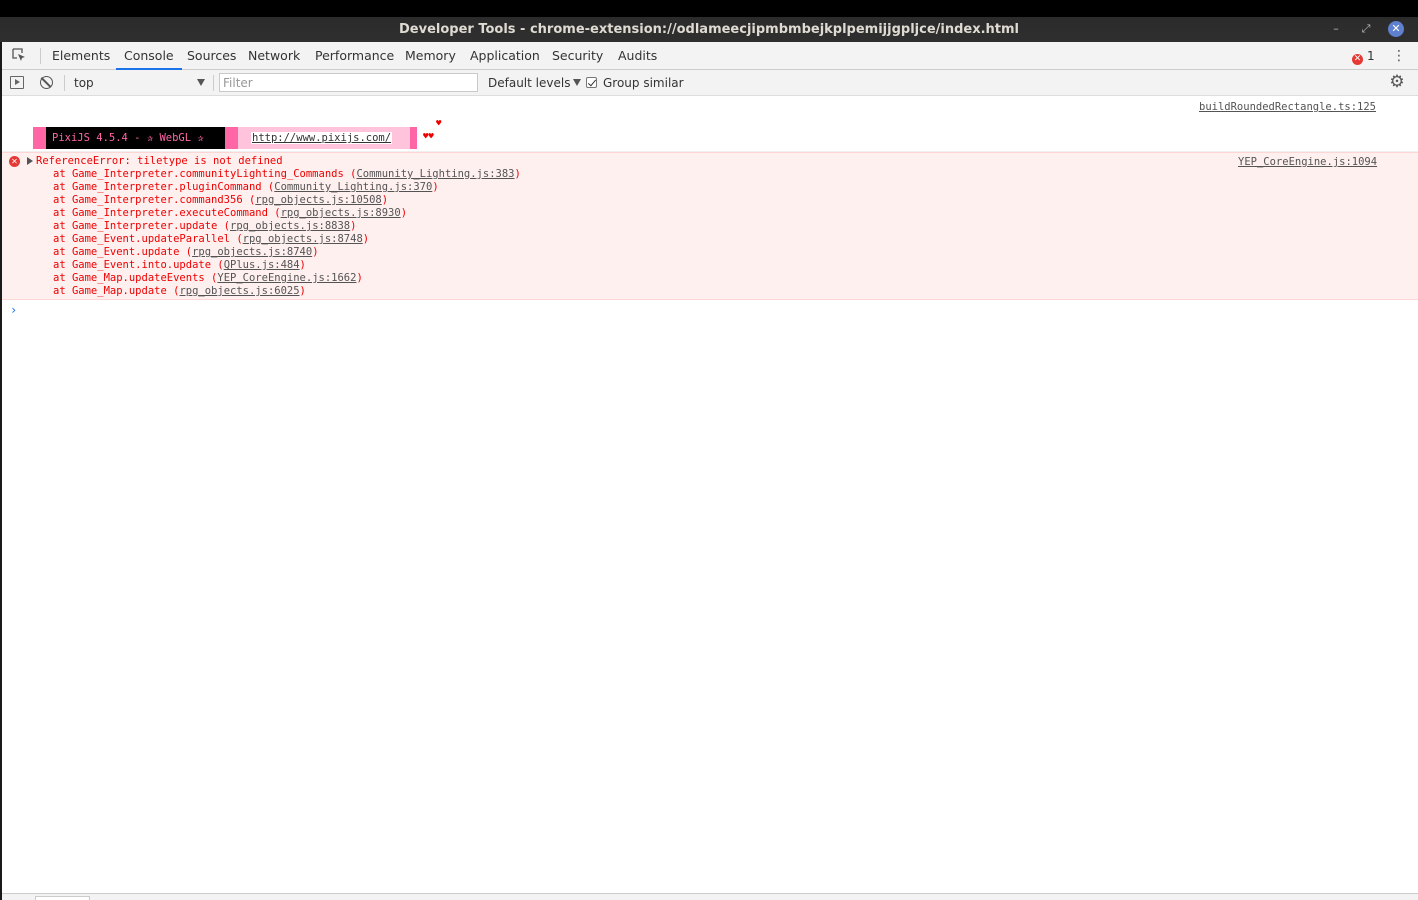 The width and height of the screenshot is (1418, 900). Describe the element at coordinates (1336, 29) in the screenshot. I see `minimize-icon: –` at that location.